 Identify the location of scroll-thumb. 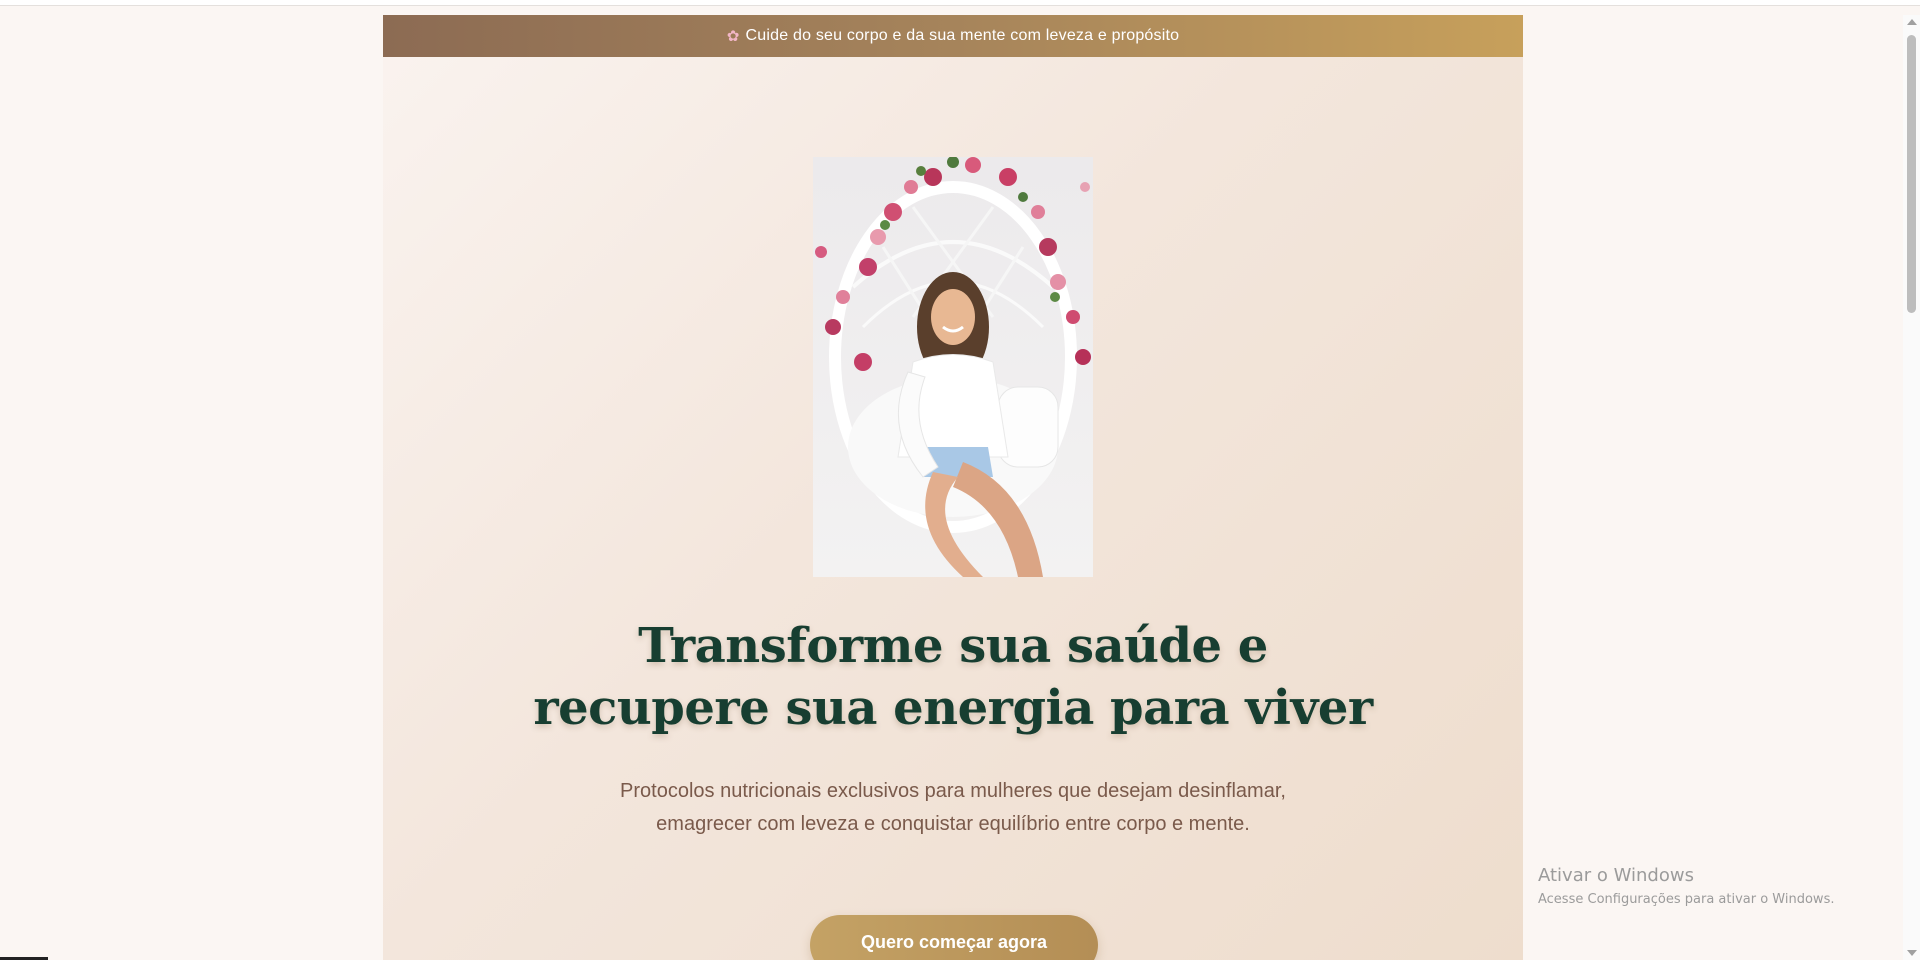
(1911, 174).